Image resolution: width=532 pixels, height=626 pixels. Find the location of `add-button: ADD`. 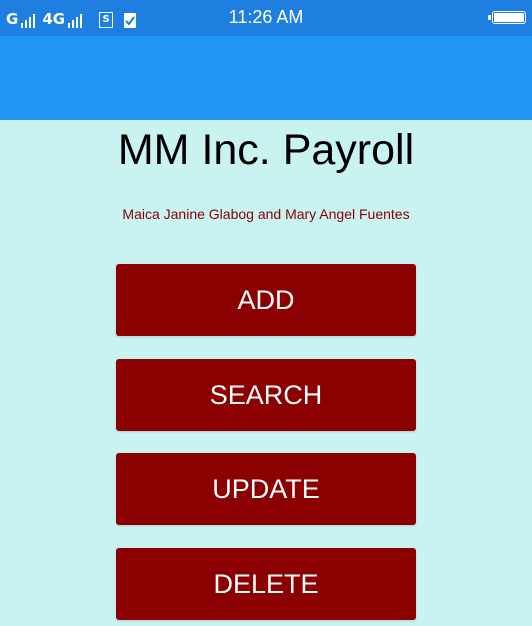

add-button: ADD is located at coordinates (266, 300).